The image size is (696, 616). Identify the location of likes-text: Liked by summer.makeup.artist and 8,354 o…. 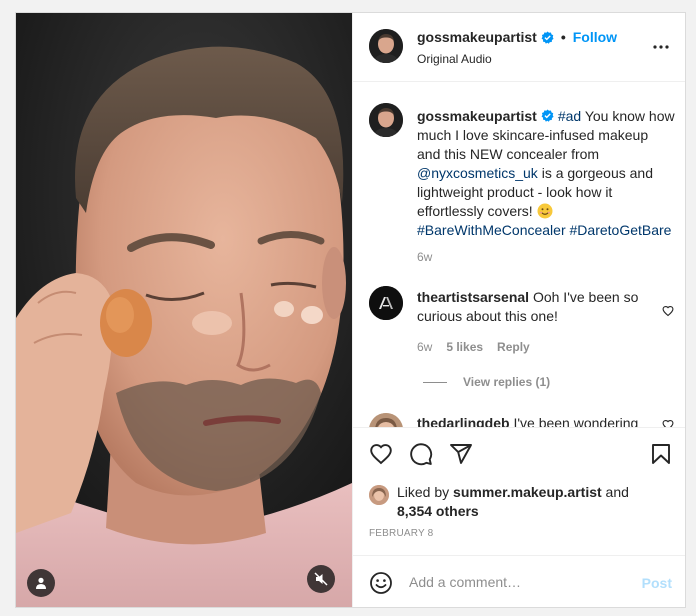
(527, 502).